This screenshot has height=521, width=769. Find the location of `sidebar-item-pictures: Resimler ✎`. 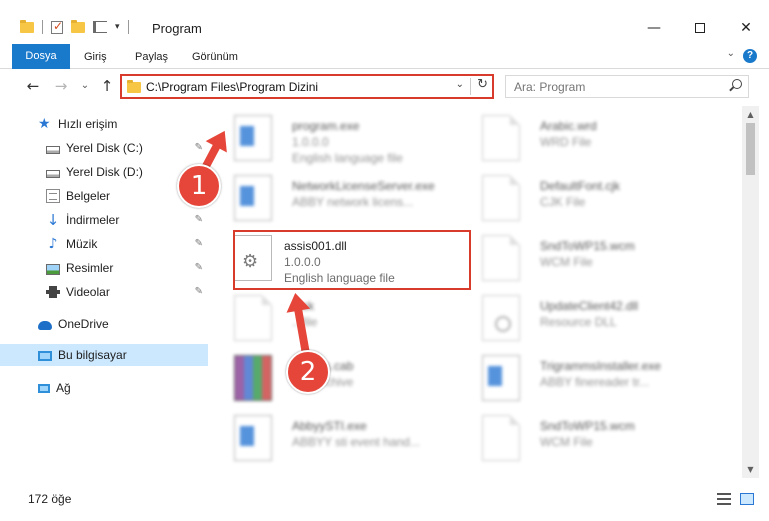

sidebar-item-pictures: Resimler ✎ is located at coordinates (104, 268).